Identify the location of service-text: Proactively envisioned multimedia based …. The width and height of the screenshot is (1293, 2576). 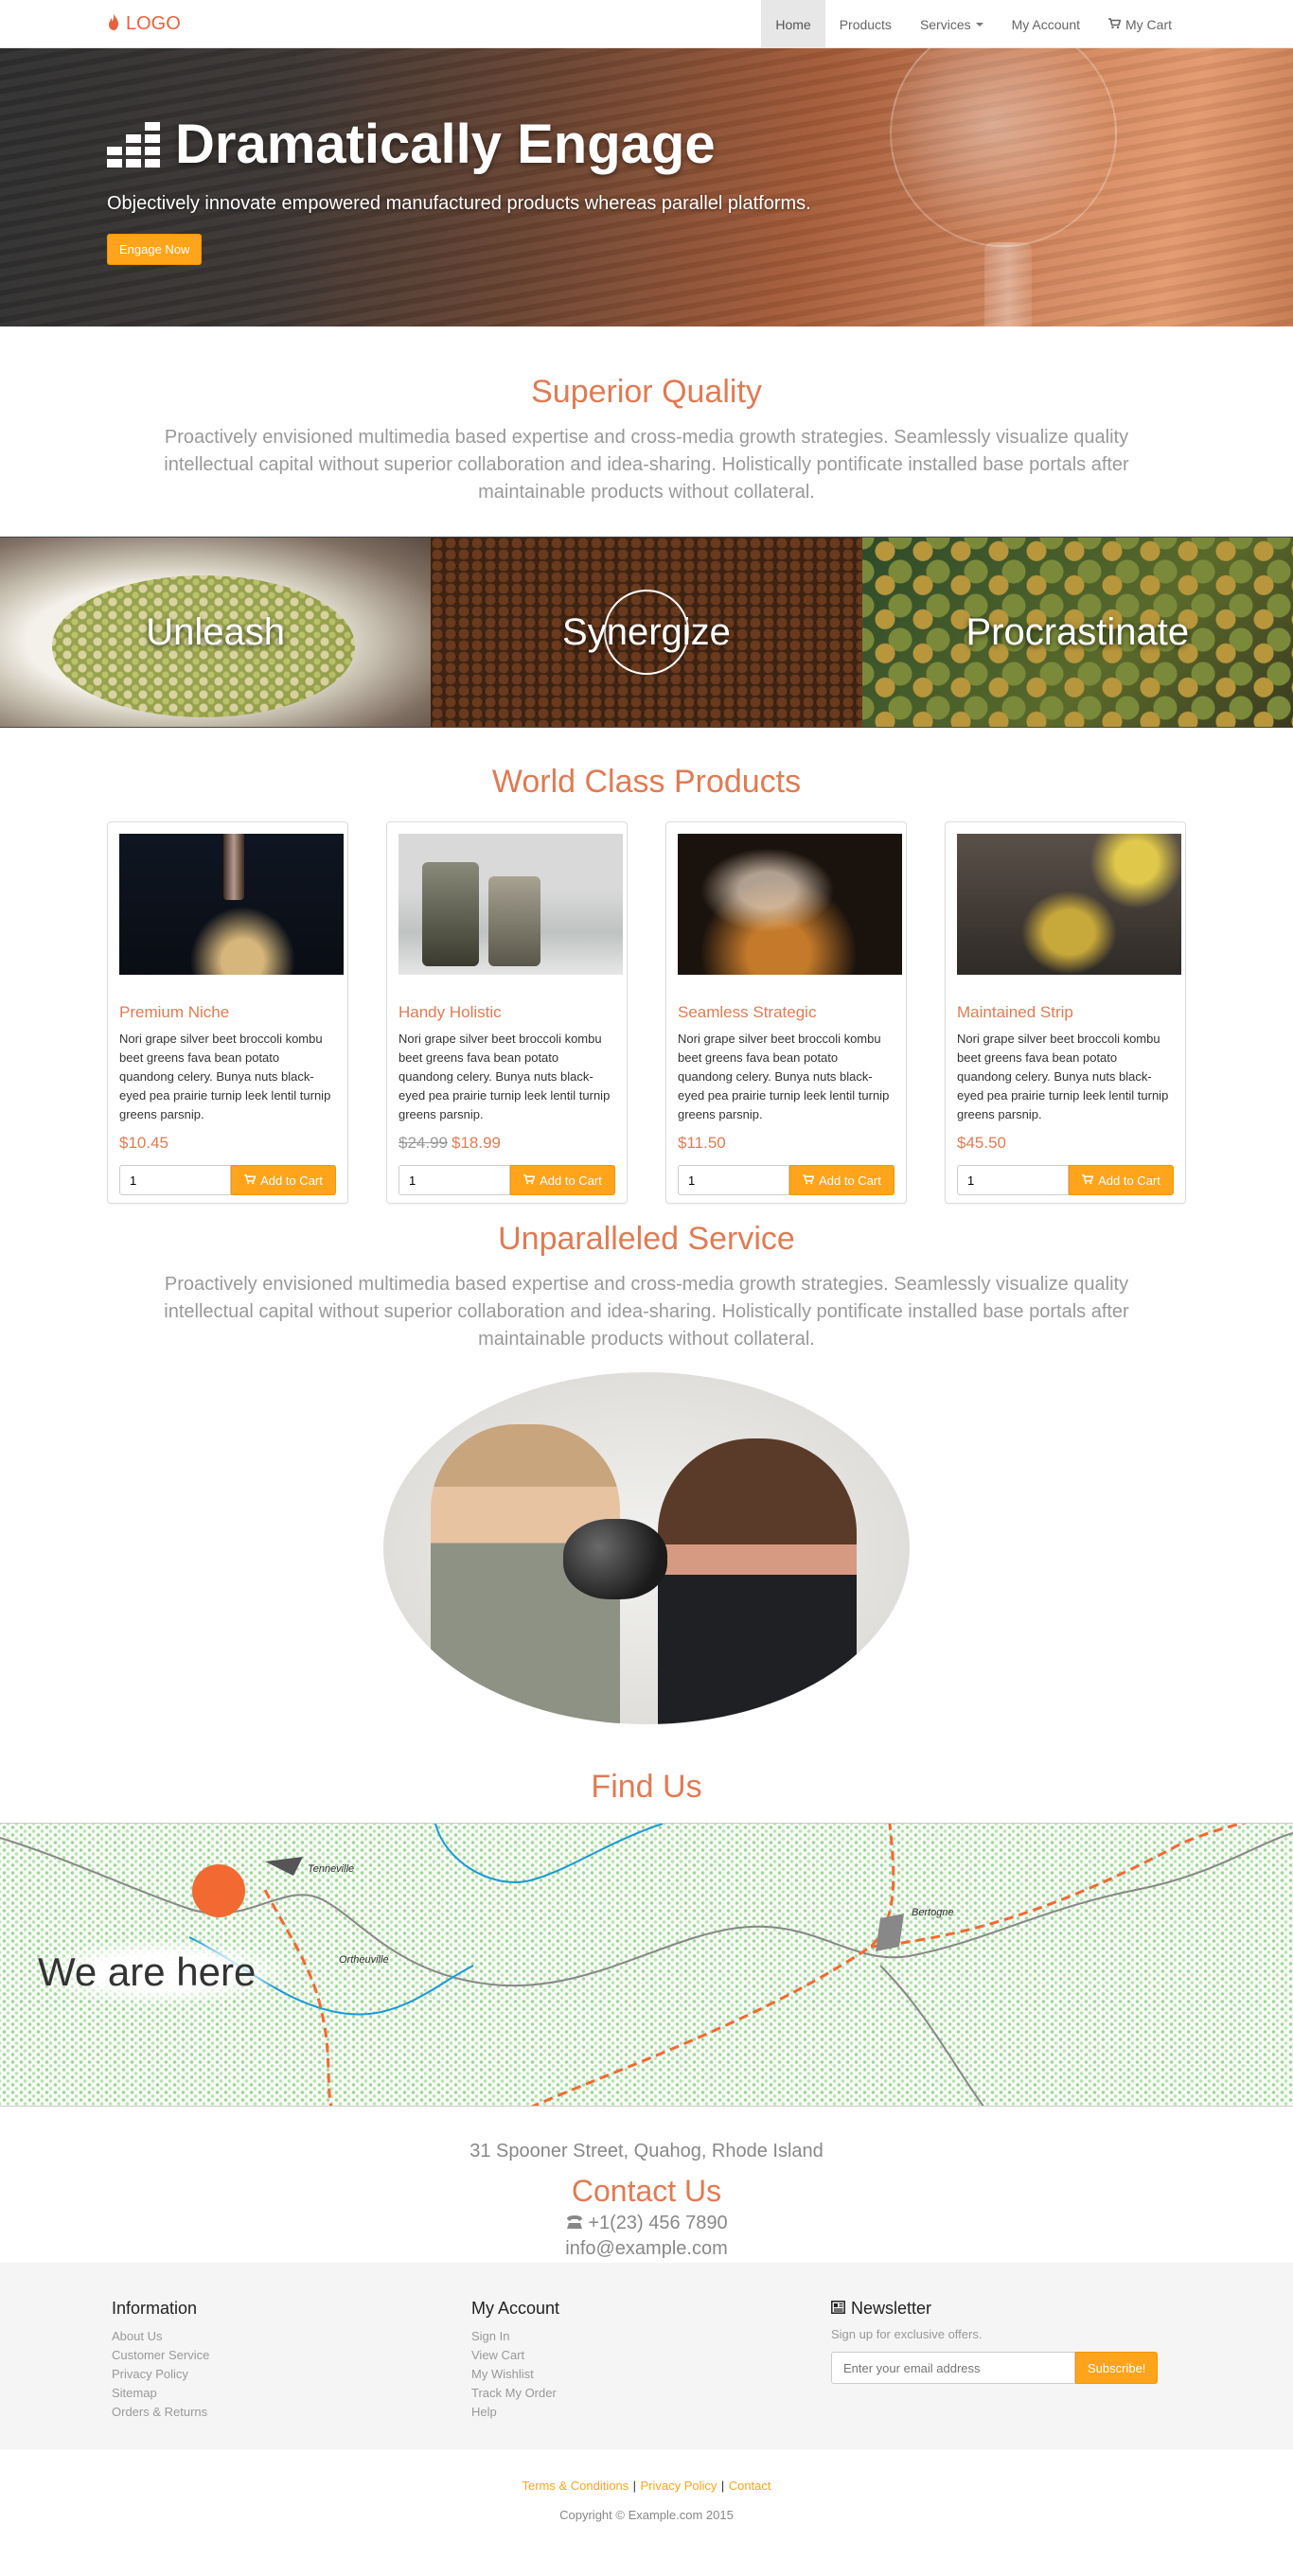
(646, 1312).